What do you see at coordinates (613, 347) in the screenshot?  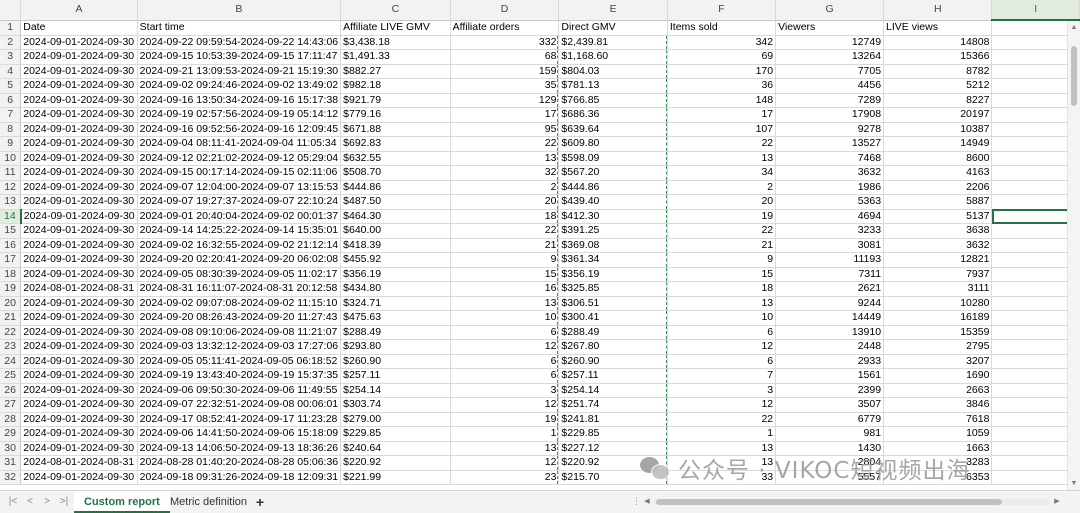 I see `table-cell: $267.80` at bounding box center [613, 347].